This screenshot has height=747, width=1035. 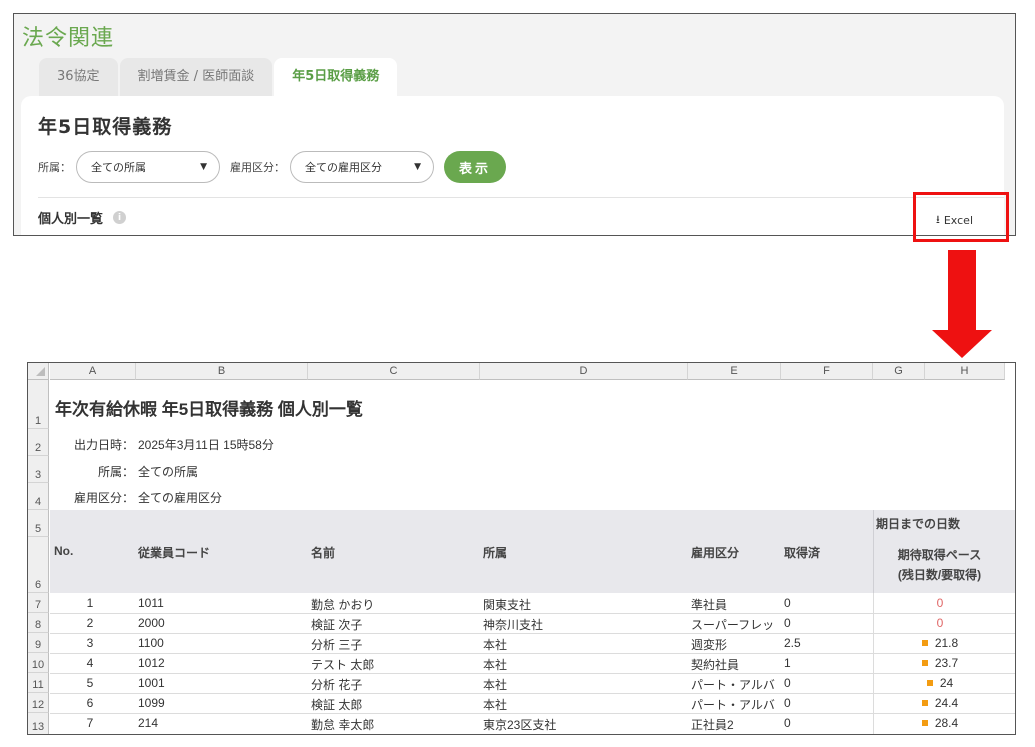 What do you see at coordinates (90, 683) in the screenshot?
I see `cell-no: 5` at bounding box center [90, 683].